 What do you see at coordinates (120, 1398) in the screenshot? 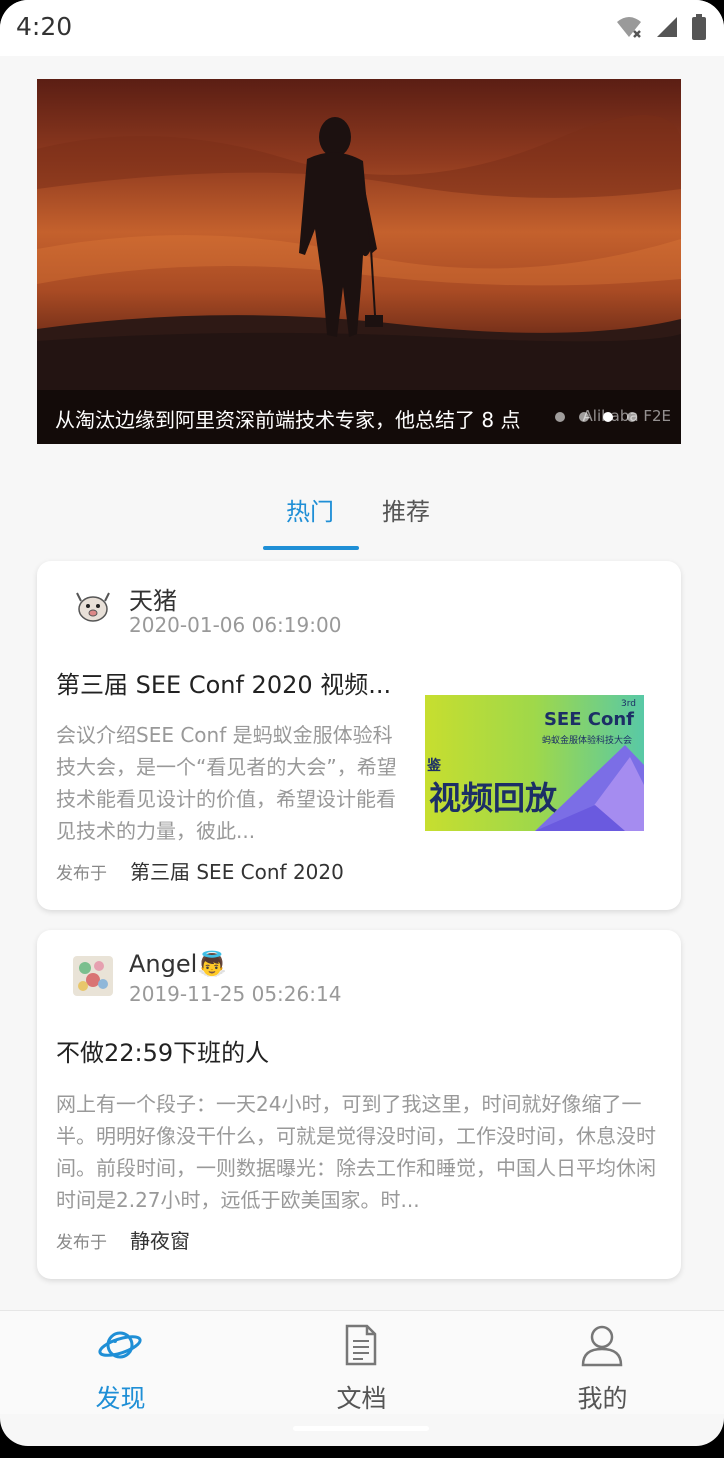
I see `nav-label-discover: 发现` at bounding box center [120, 1398].